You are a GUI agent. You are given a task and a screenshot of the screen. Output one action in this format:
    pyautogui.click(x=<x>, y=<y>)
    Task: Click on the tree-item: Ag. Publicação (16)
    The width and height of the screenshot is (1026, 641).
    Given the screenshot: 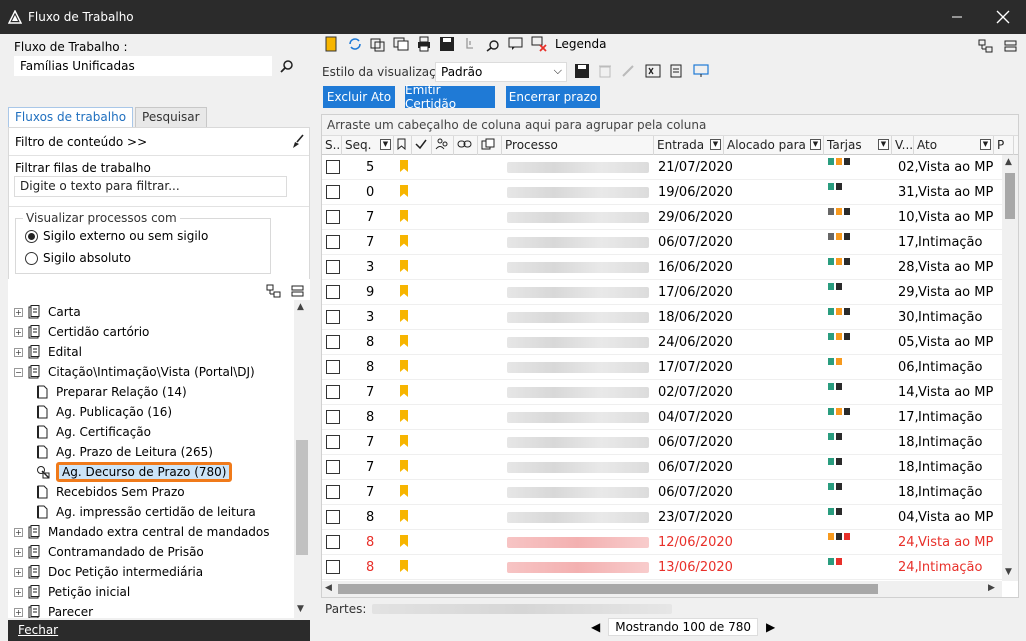 What is the action you would take?
    pyautogui.click(x=104, y=412)
    